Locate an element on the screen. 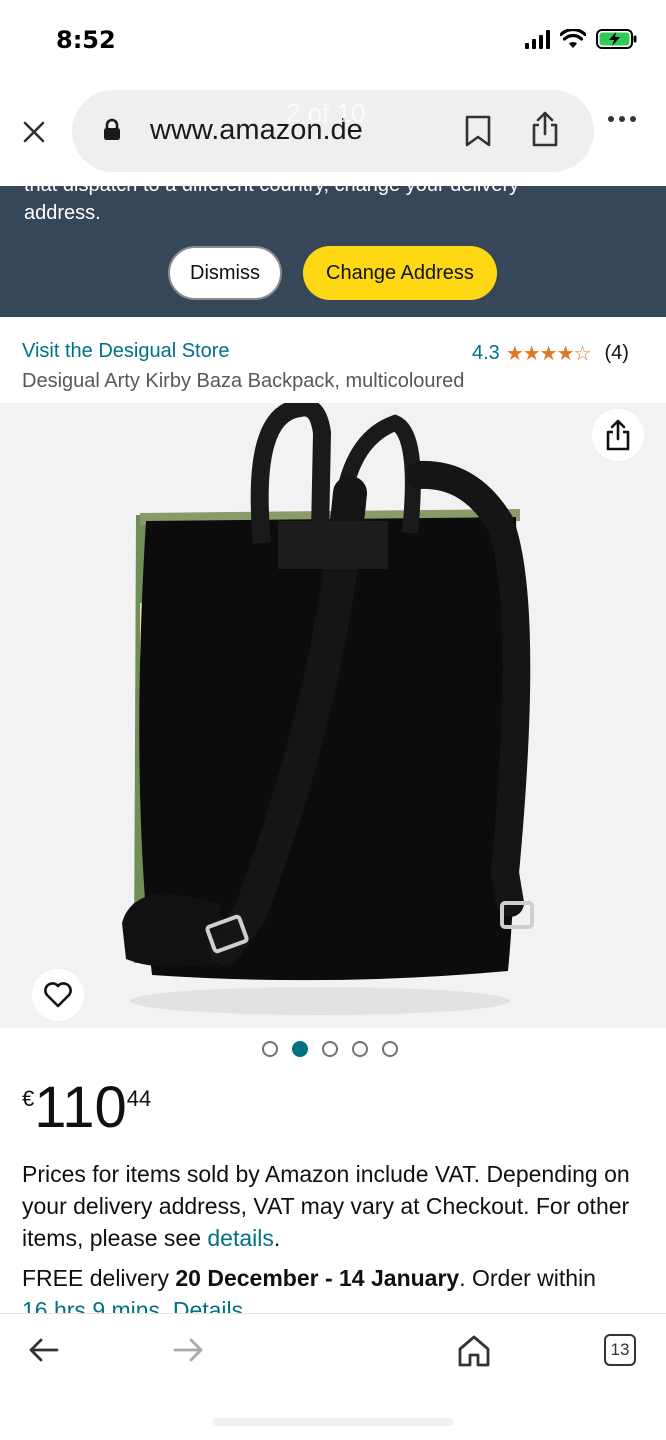  price-fraction: 44 is located at coordinates (139, 1098).